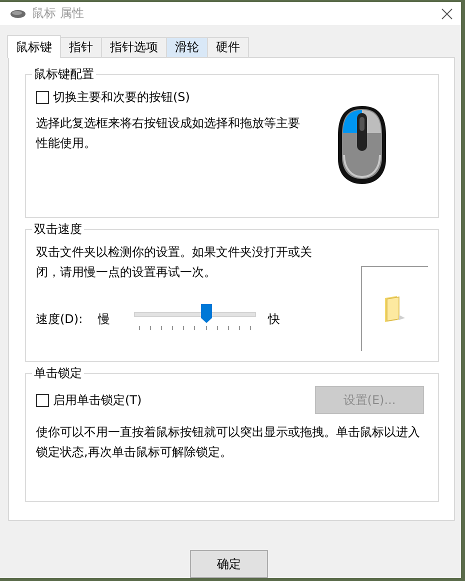  I want to click on folder-icon, so click(395, 309).